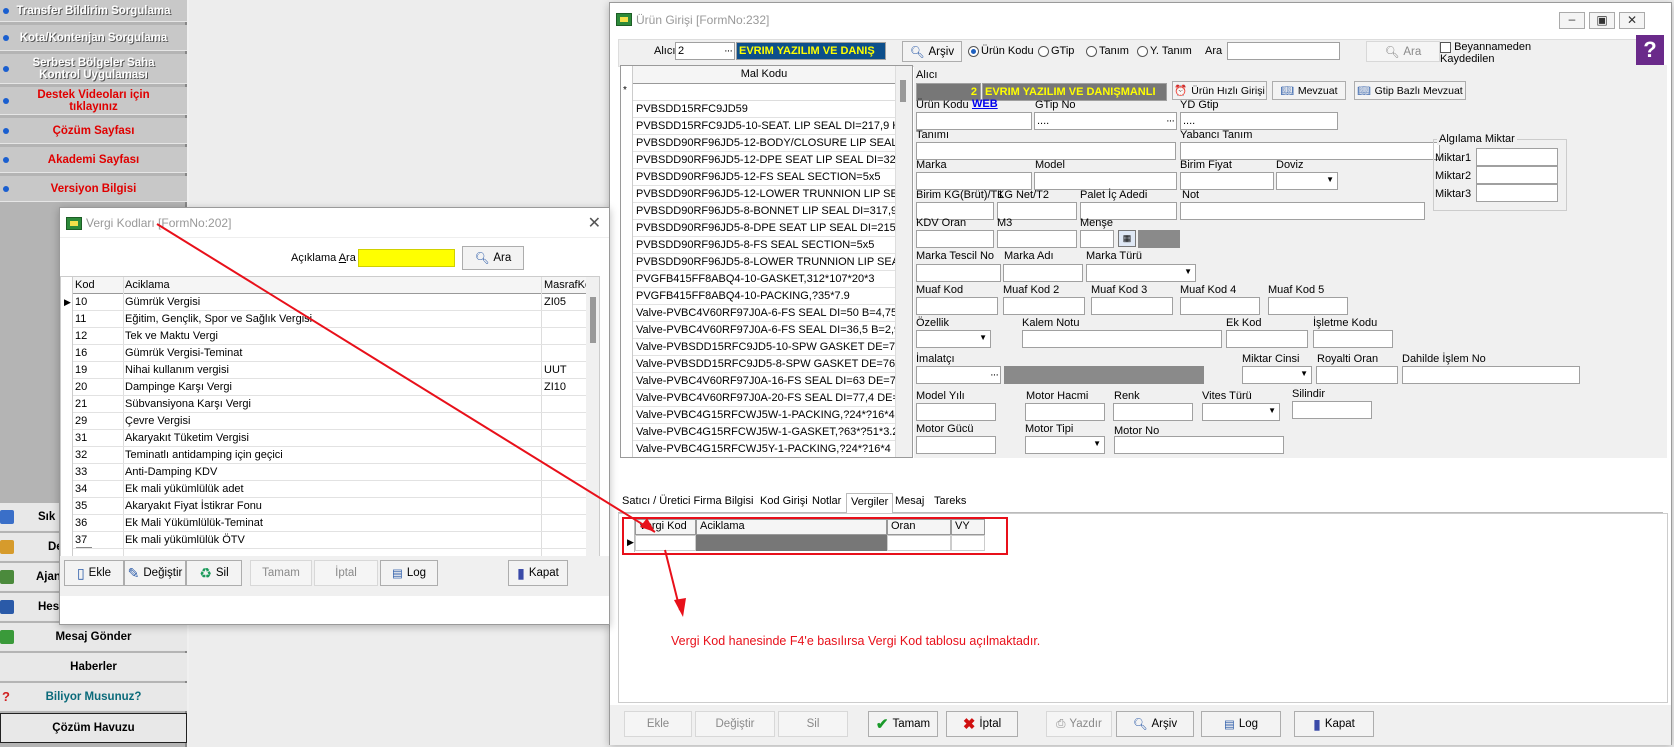 This screenshot has width=1674, height=747. Describe the element at coordinates (1065, 445) in the screenshot. I see `motor-tipi-select` at that location.